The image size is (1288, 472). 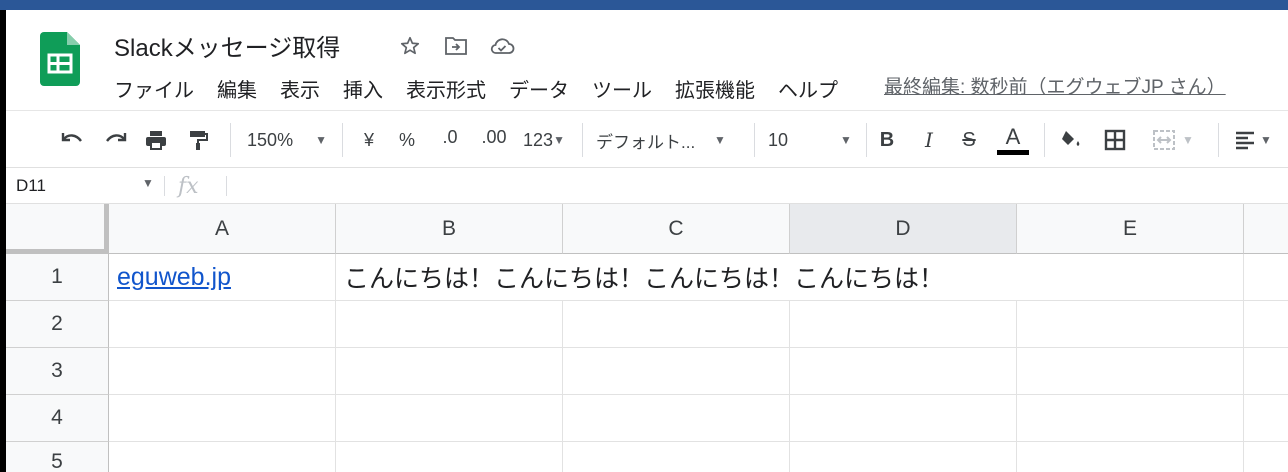 What do you see at coordinates (449, 371) in the screenshot?
I see `cell-b3` at bounding box center [449, 371].